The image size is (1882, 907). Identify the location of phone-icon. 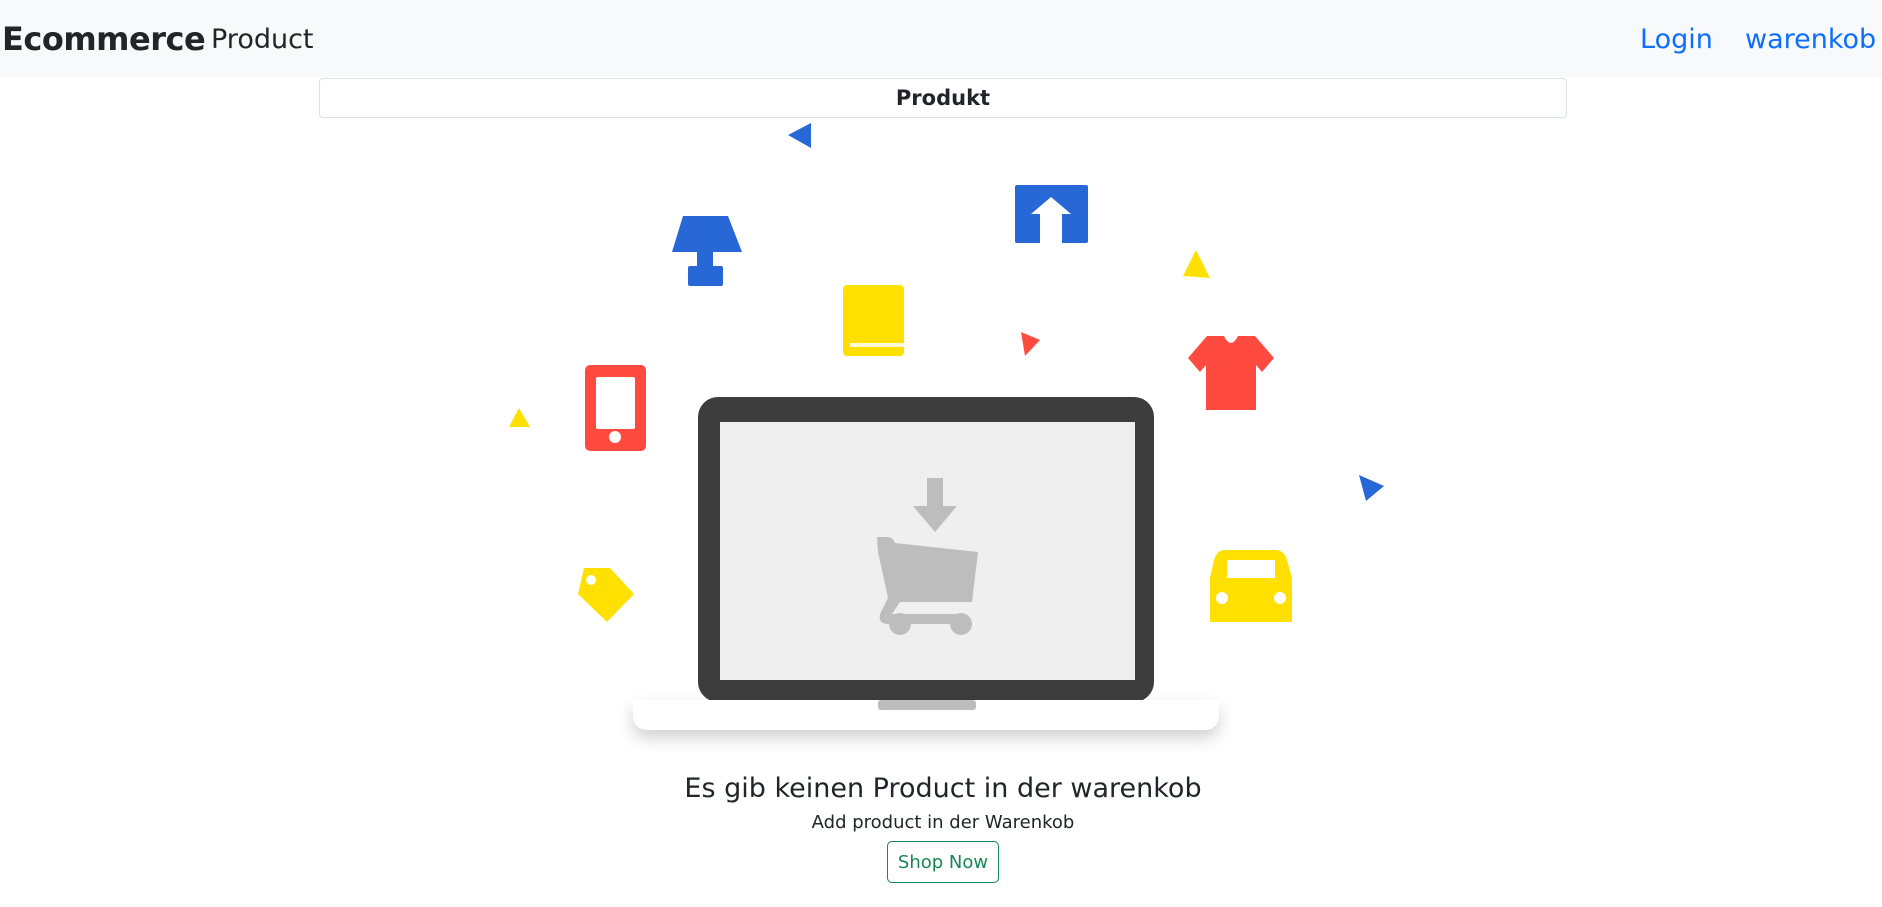
(615, 408).